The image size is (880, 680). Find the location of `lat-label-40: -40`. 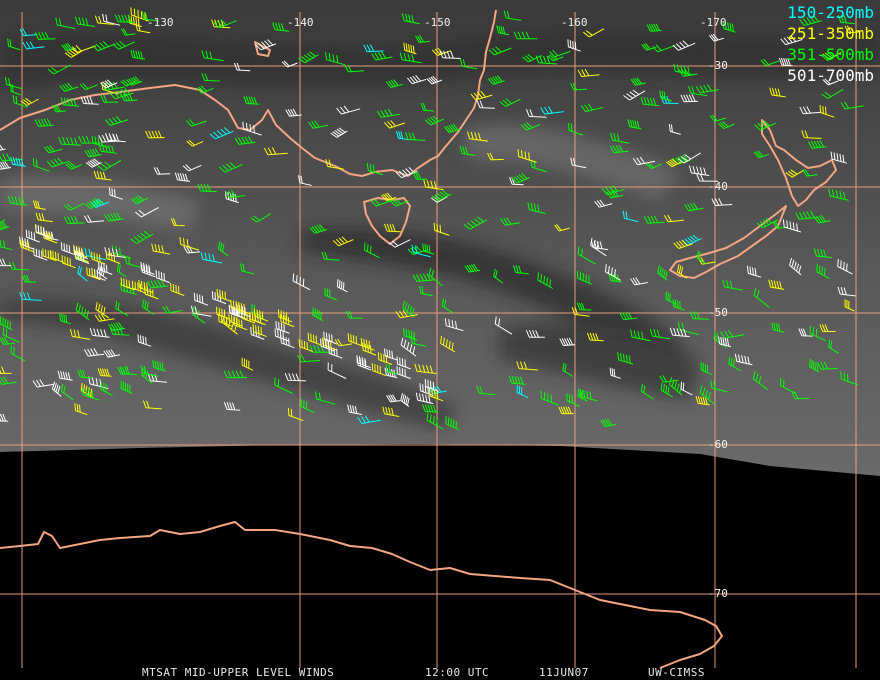

lat-label-40: -40 is located at coordinates (718, 186).